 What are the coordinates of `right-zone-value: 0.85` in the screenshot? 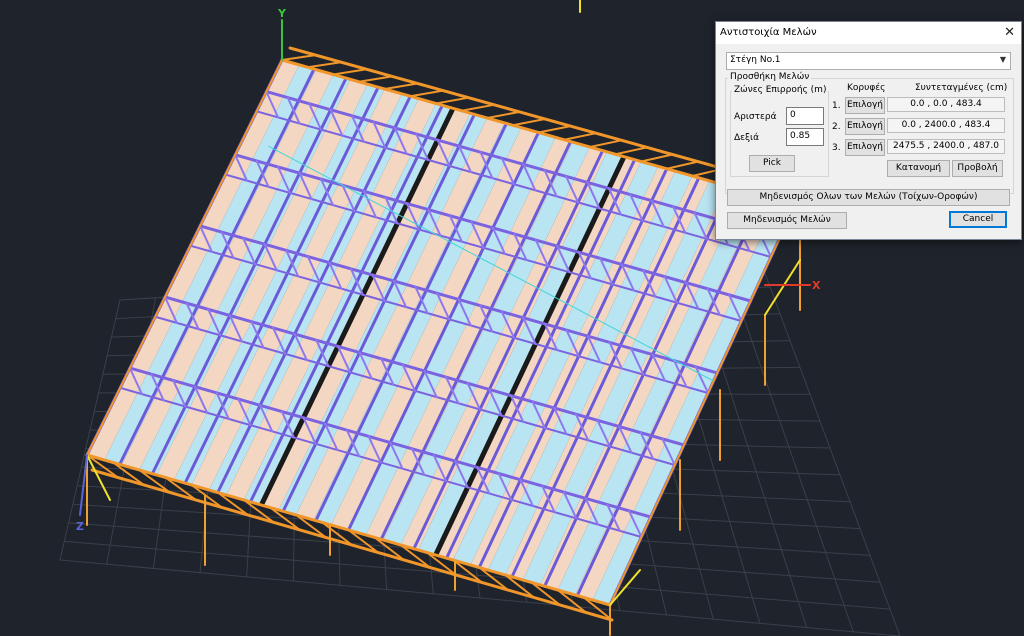 It's located at (800, 136).